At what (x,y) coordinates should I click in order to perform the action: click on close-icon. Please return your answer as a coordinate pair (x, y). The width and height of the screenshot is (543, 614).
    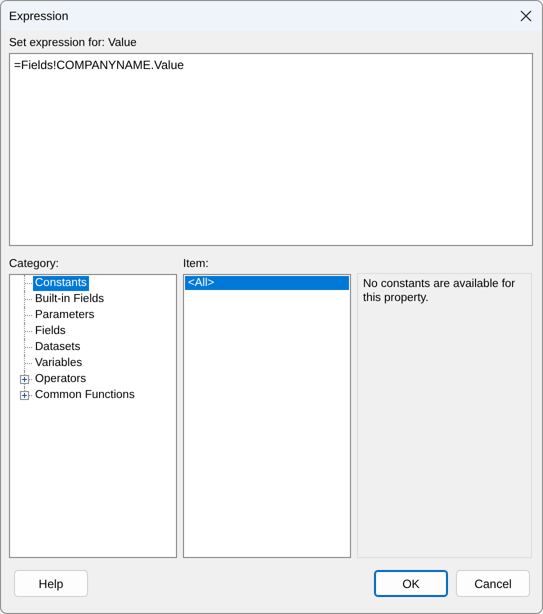
    Looking at the image, I should click on (526, 16).